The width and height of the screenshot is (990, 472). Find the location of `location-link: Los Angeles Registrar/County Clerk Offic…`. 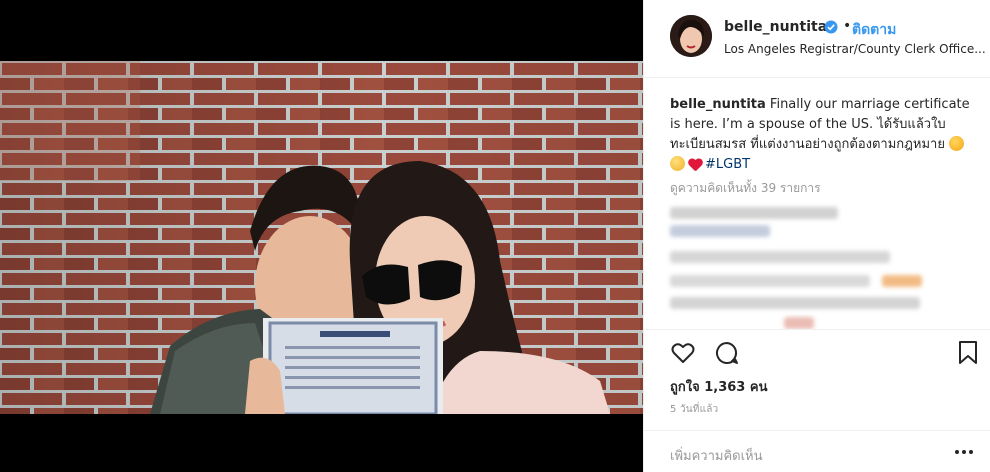

location-link: Los Angeles Registrar/County Clerk Offic… is located at coordinates (855, 49).